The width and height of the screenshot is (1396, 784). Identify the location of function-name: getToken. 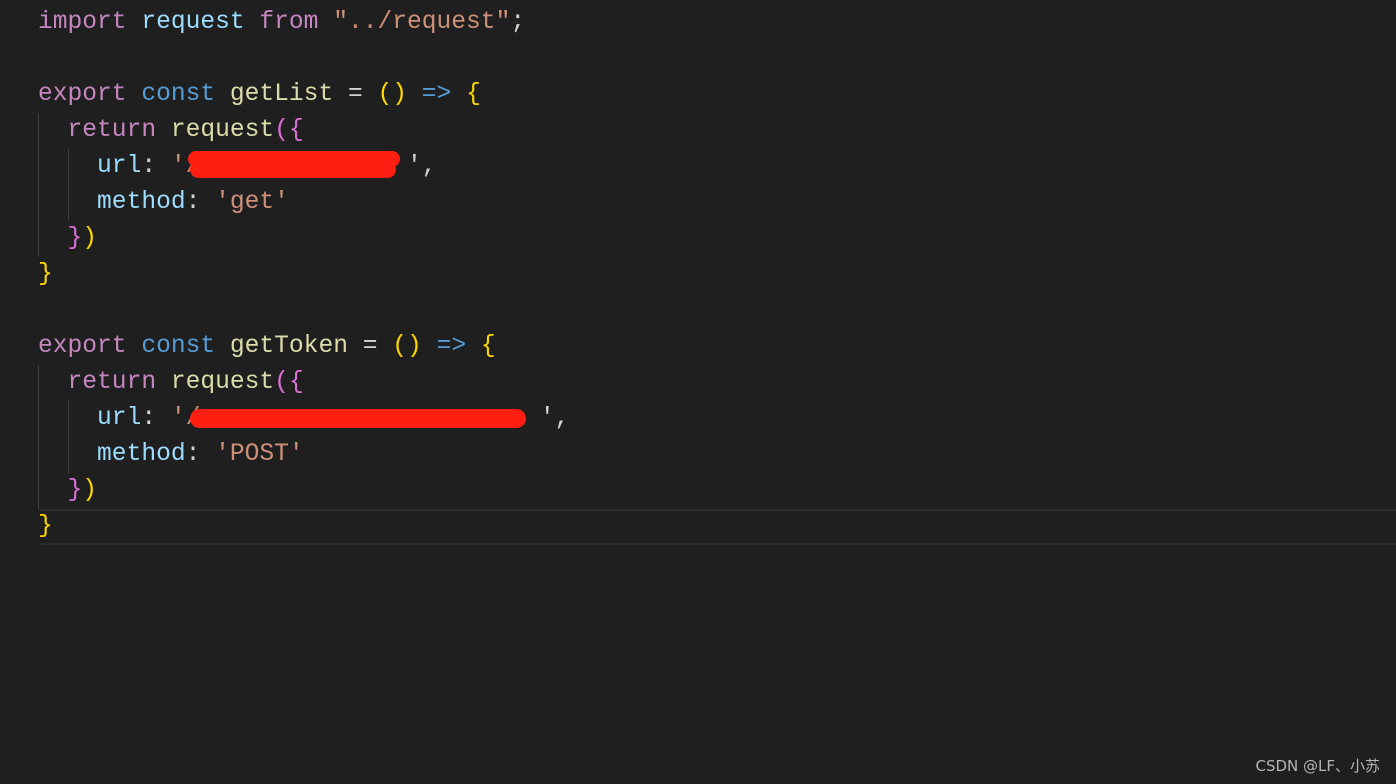
(288, 346).